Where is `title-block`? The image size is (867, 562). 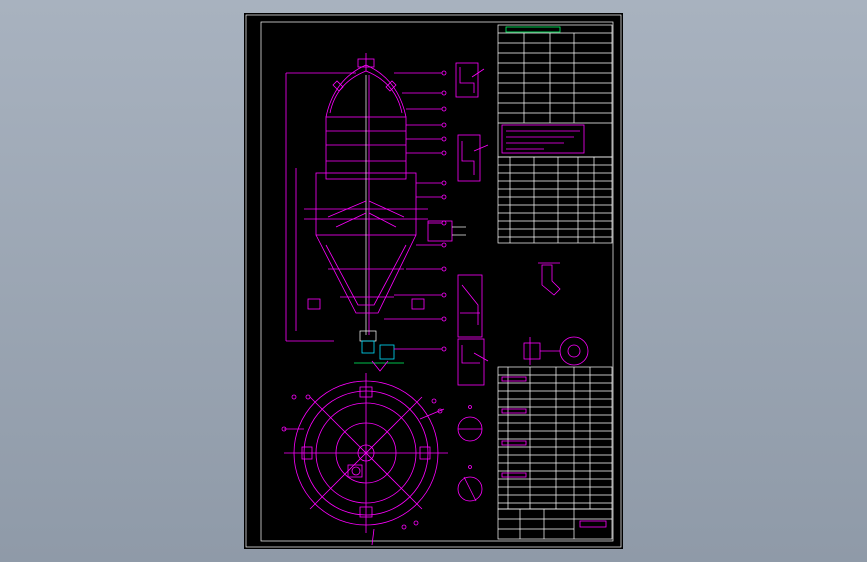 title-block is located at coordinates (555, 524).